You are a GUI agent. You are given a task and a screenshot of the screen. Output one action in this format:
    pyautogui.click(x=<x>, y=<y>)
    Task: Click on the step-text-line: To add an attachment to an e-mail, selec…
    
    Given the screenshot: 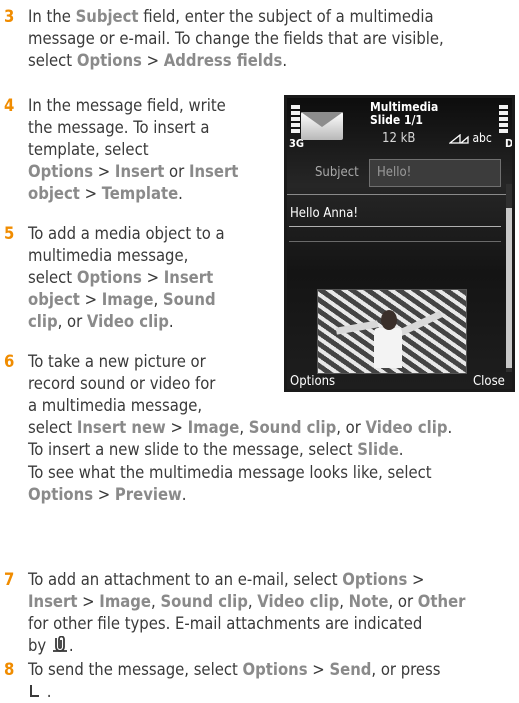 What is the action you would take?
    pyautogui.click(x=226, y=580)
    